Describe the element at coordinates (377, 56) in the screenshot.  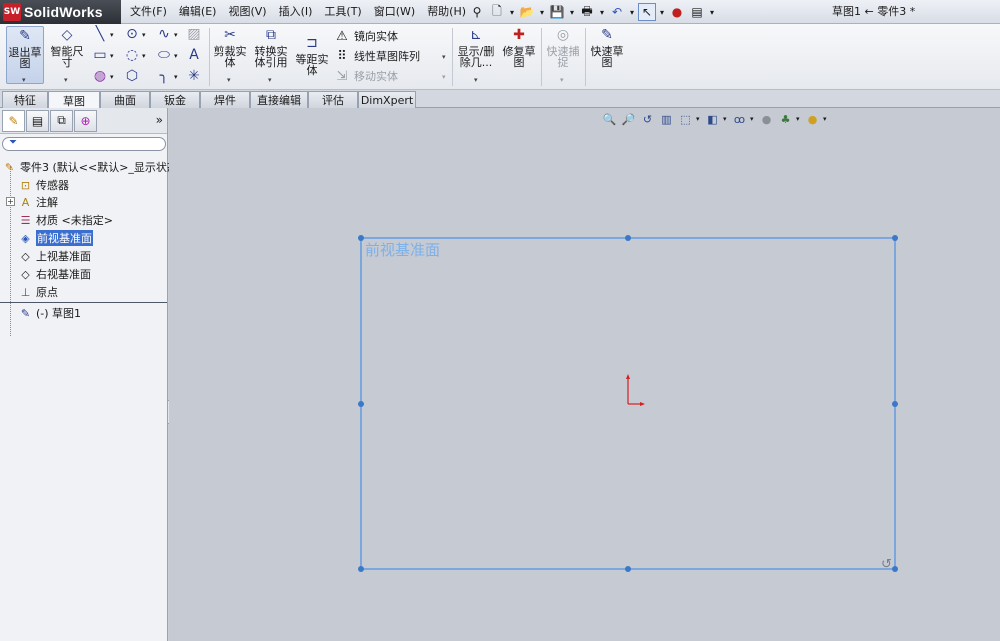
I see `linear-pattern-button: ⠿ 线性草图阵列` at that location.